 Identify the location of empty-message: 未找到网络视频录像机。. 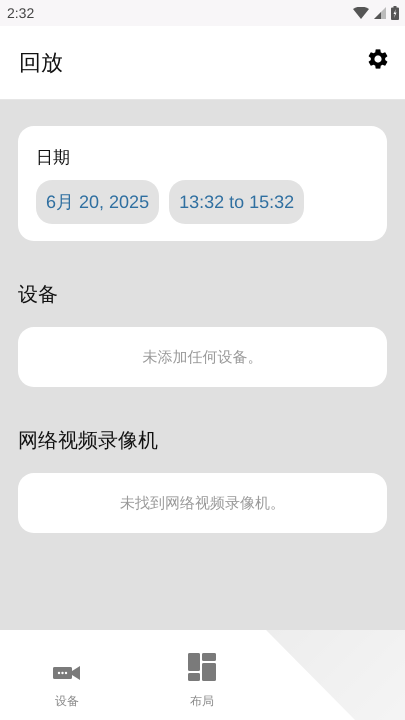
(202, 503).